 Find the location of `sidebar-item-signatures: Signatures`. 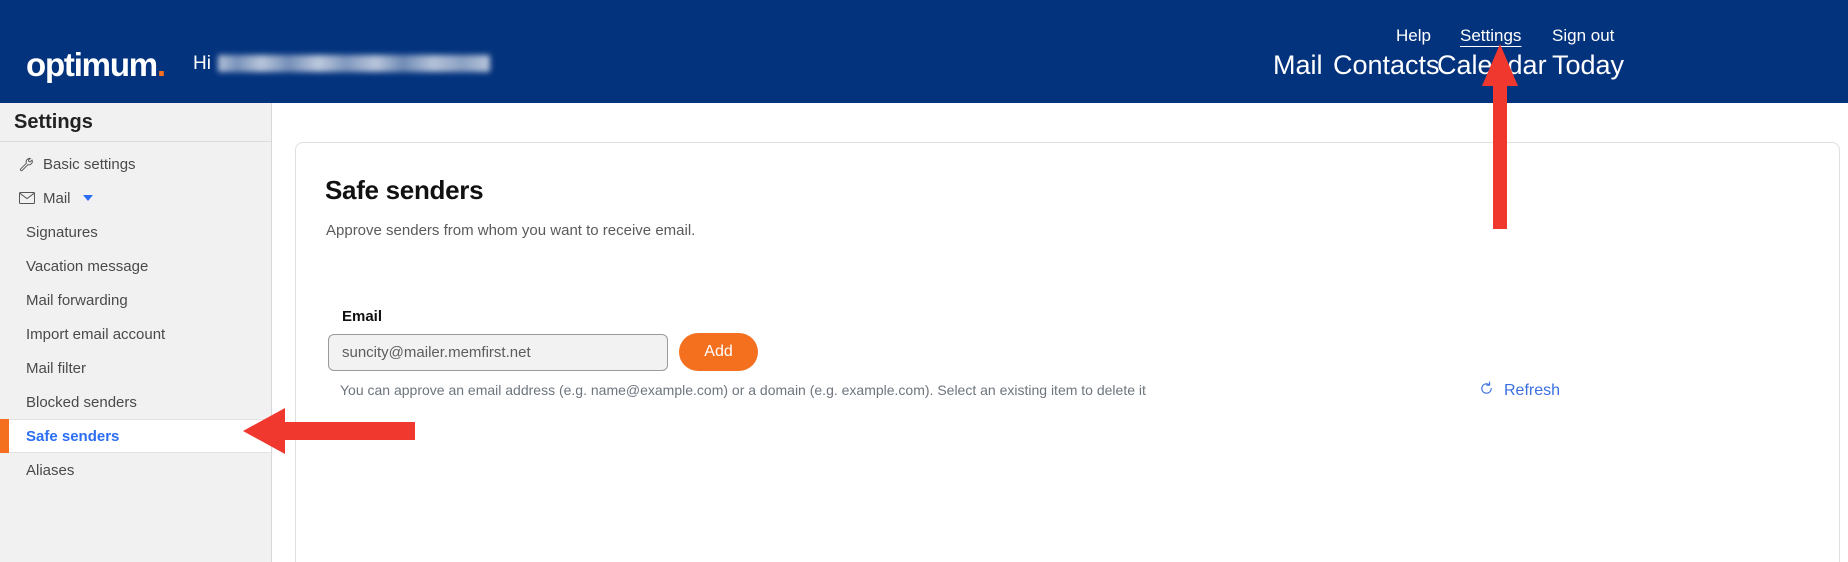

sidebar-item-signatures: Signatures is located at coordinates (135, 232).